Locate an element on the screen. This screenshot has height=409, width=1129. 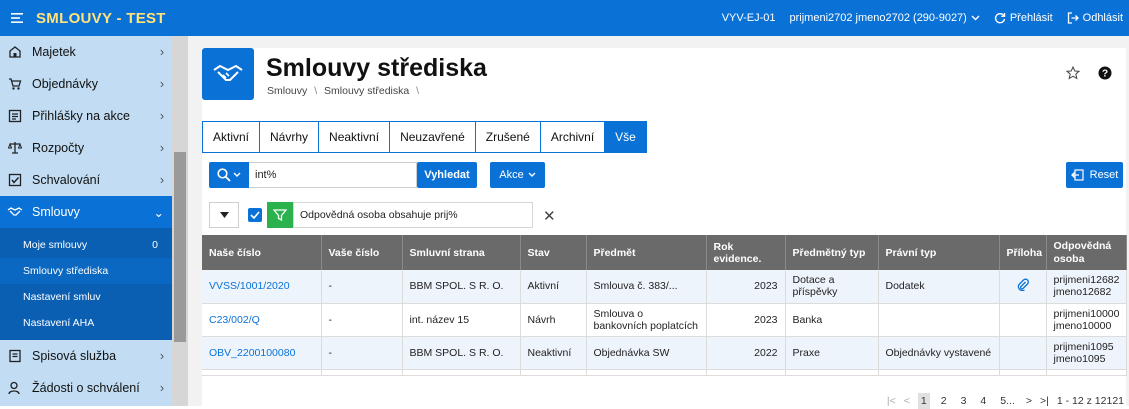
tab-zrusene: Zrušené is located at coordinates (507, 137).